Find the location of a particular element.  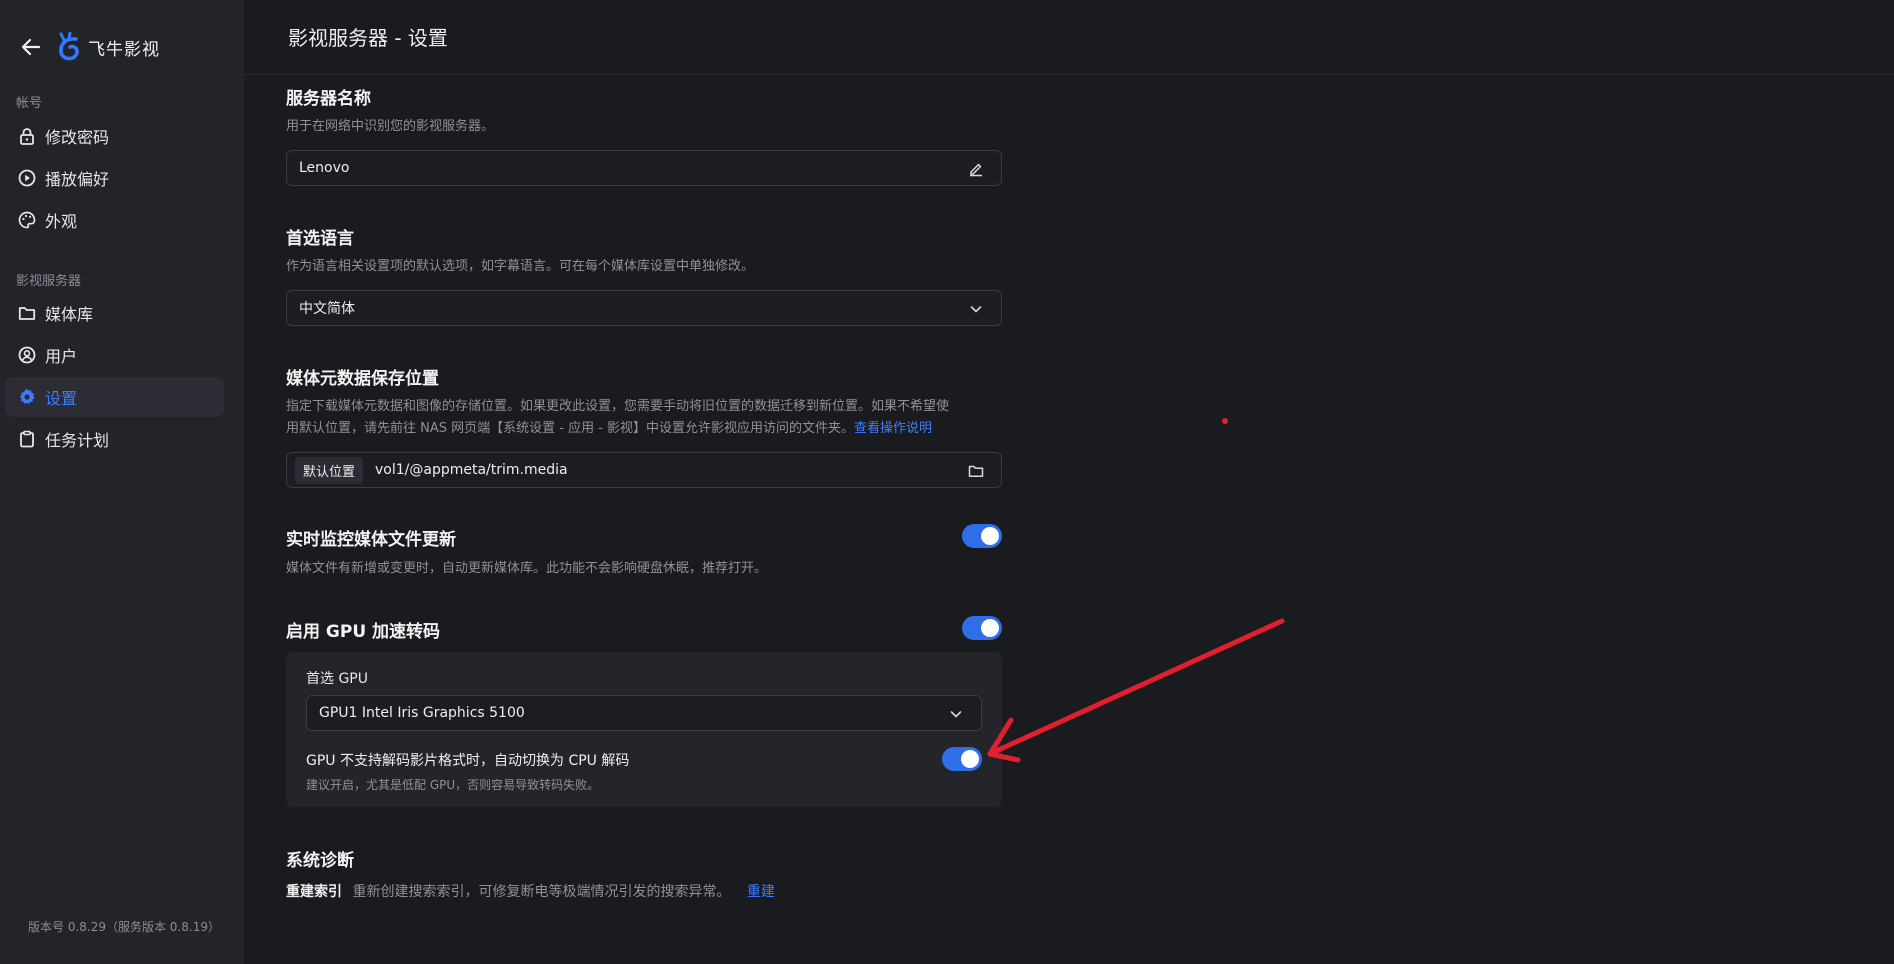

default-location-chip: 默认位置 is located at coordinates (329, 470).